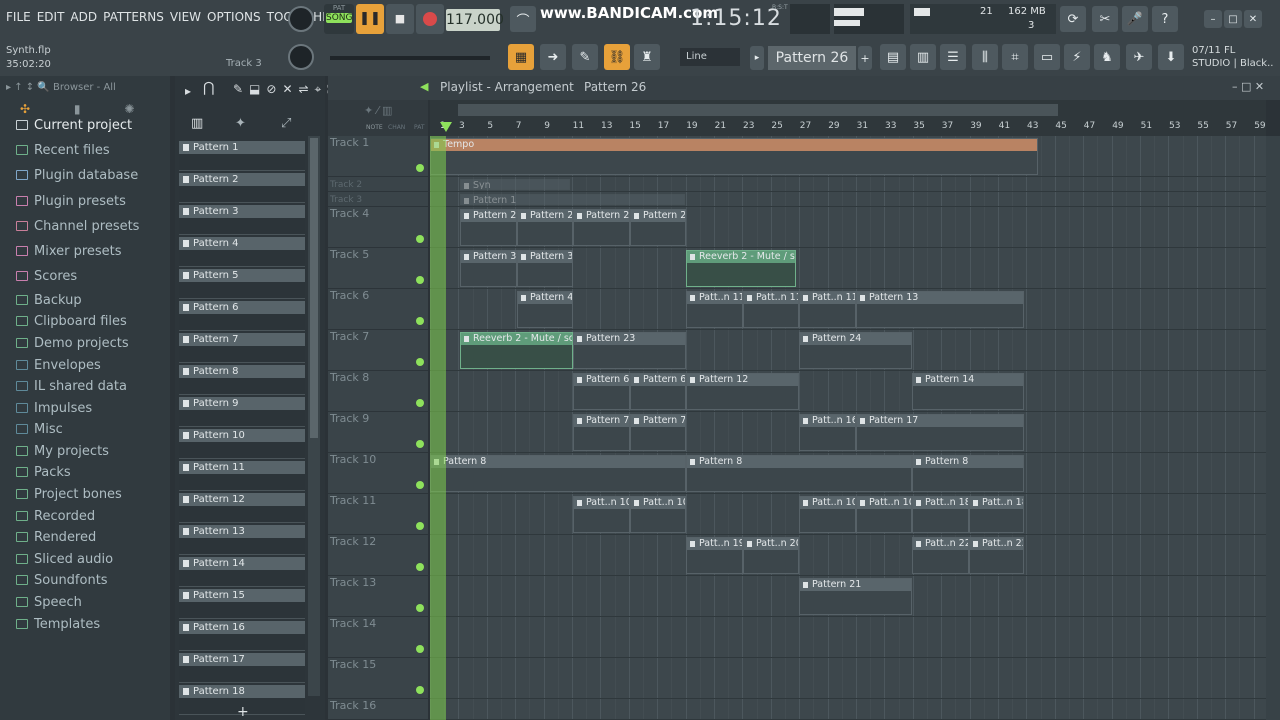  Describe the element at coordinates (208, 88) in the screenshot. I see `magnet-icon: ⋂` at that location.